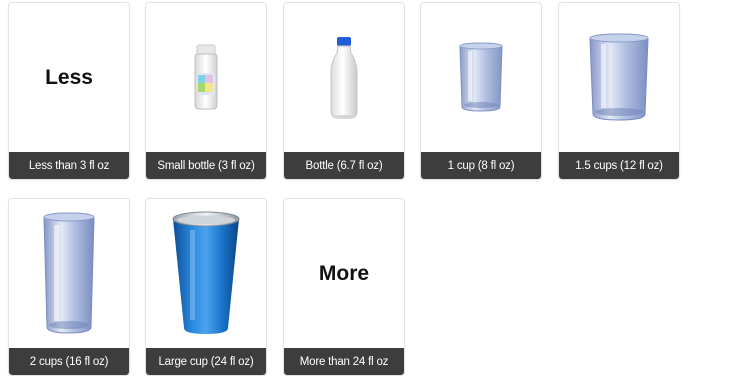 Image resolution: width=748 pixels, height=376 pixels. I want to click on blue-cup-icon, so click(206, 272).